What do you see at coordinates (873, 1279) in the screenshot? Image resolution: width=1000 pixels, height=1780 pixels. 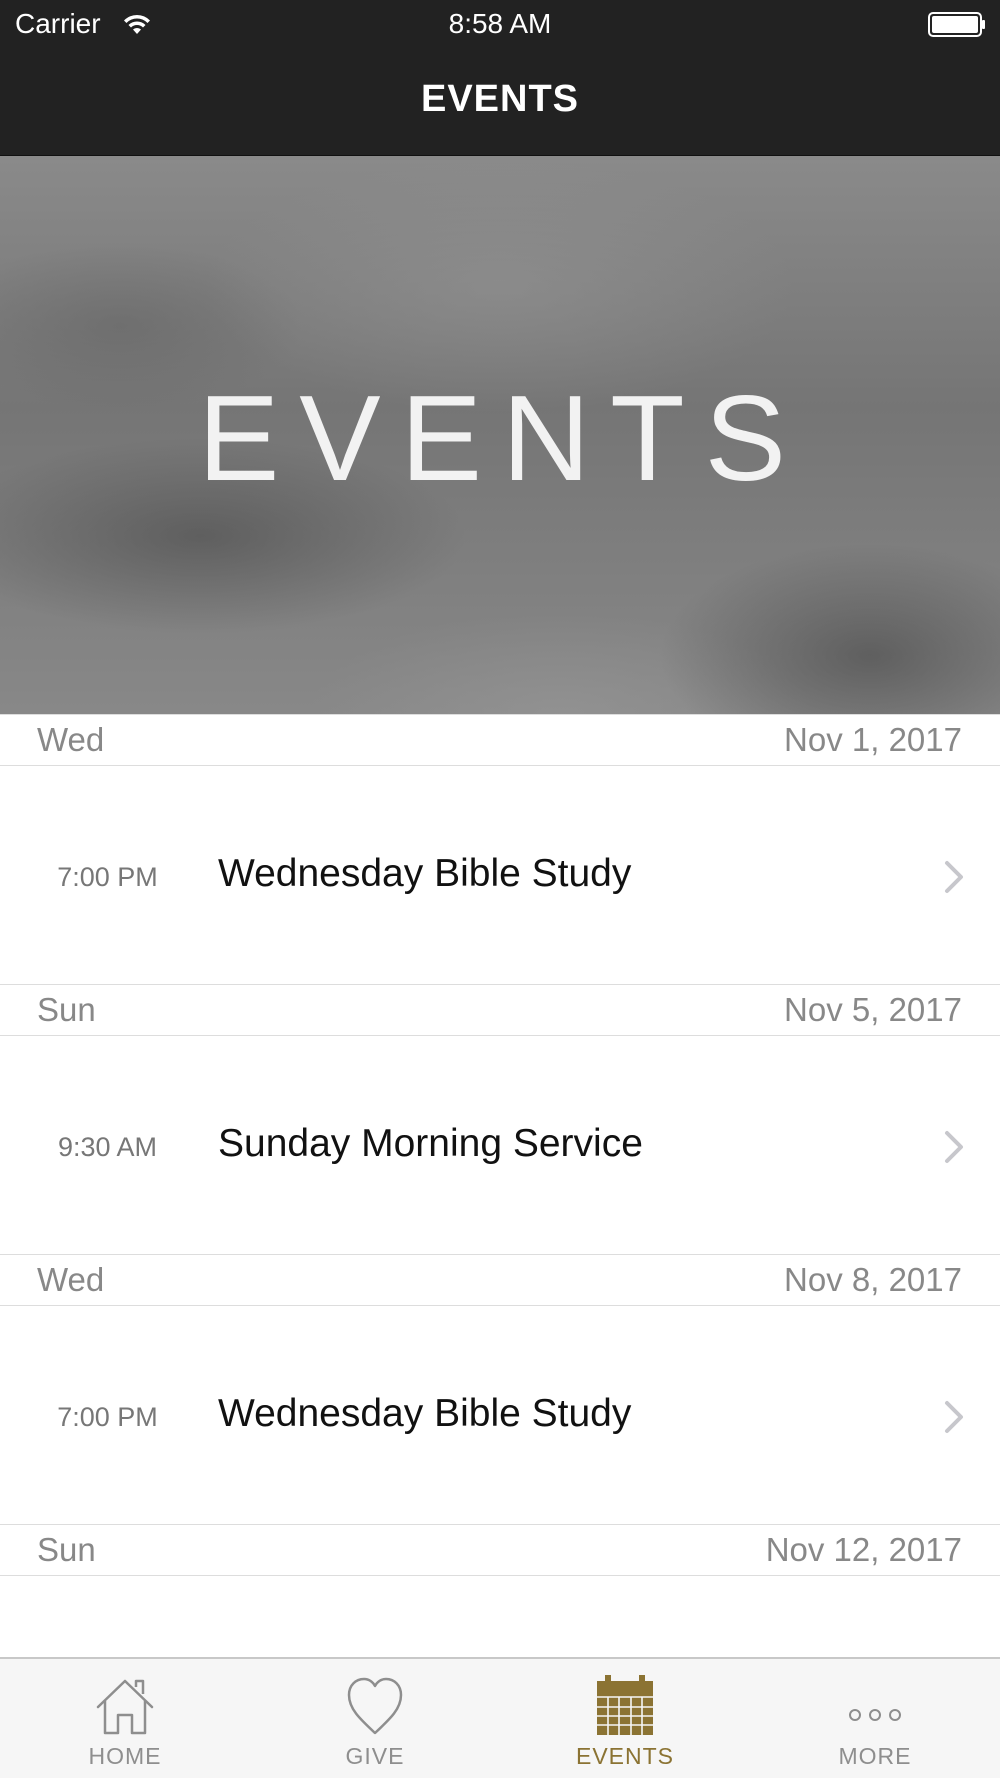 I see `day-date: Nov 8, 2017` at bounding box center [873, 1279].